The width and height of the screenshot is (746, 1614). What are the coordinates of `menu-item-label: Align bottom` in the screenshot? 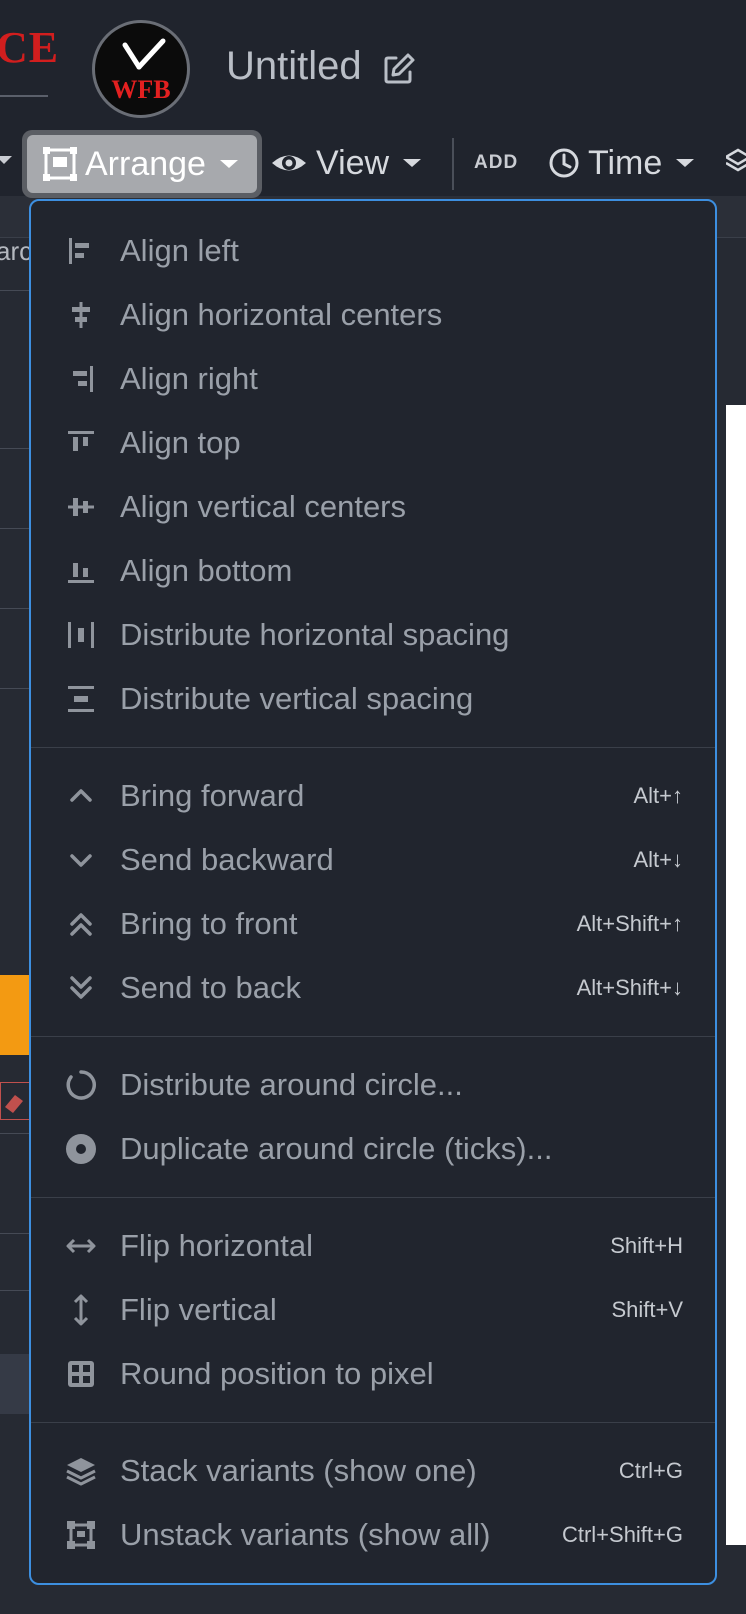 It's located at (206, 570).